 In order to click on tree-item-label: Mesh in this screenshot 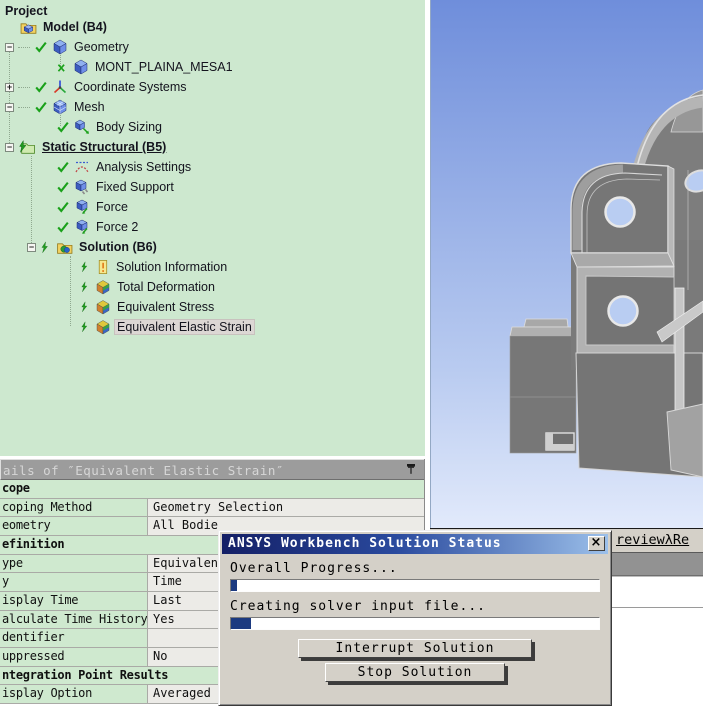, I will do `click(89, 107)`.